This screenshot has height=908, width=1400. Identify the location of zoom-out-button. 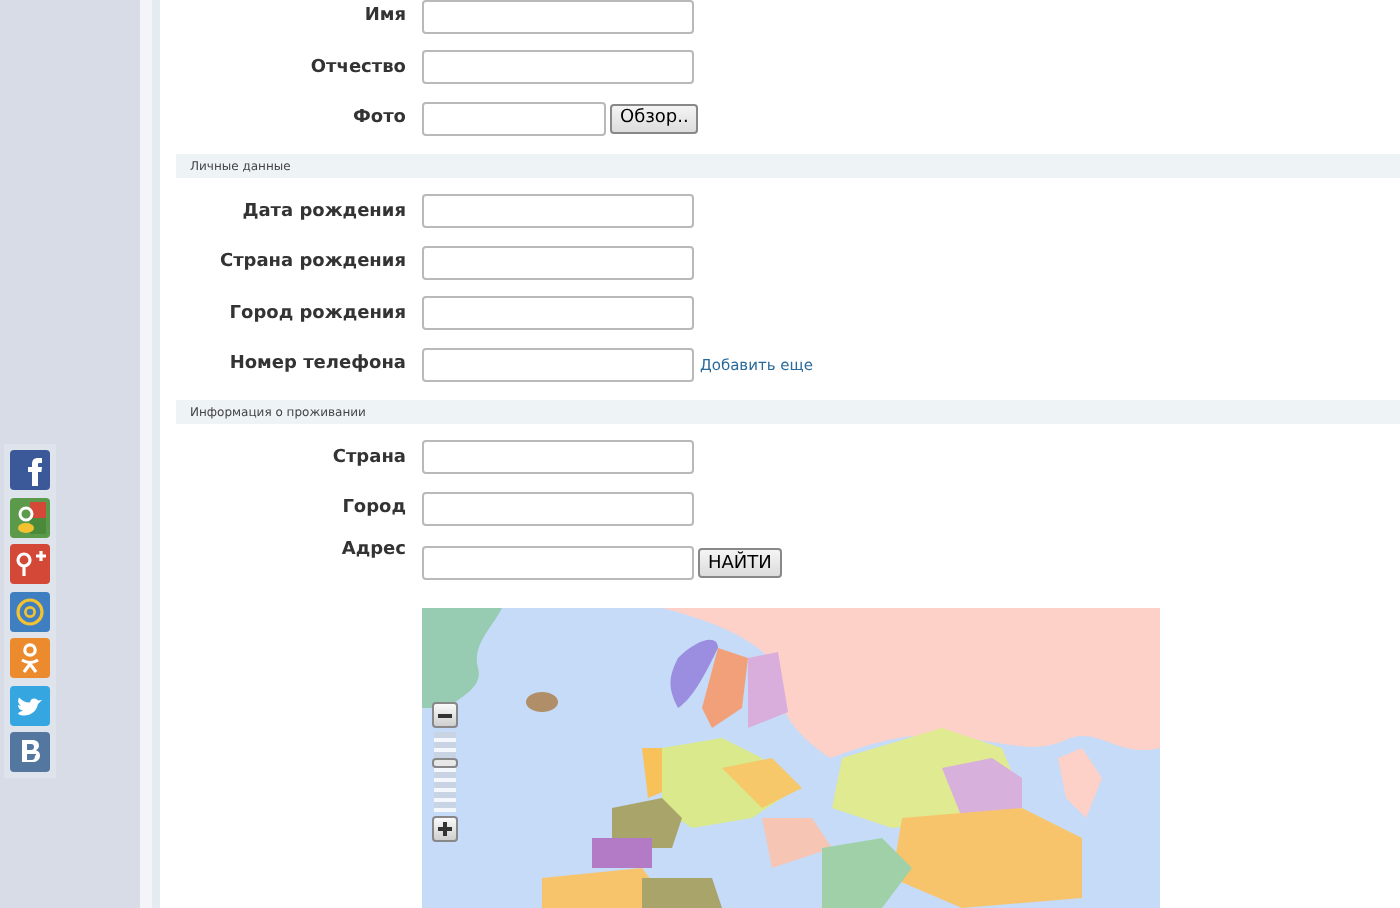
(445, 715).